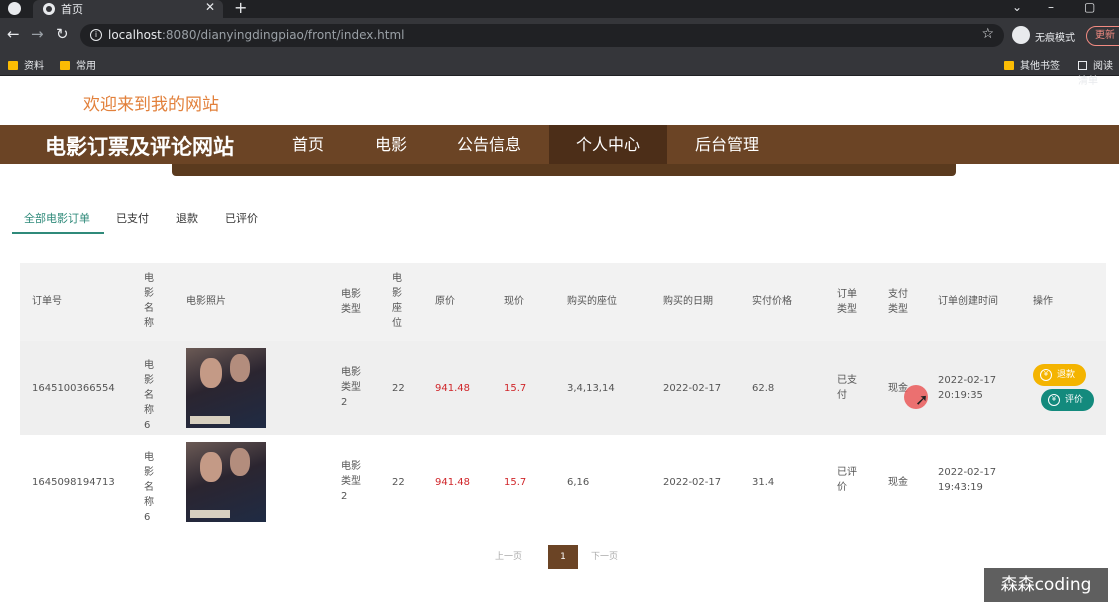  I want to click on forward-icon: →, so click(37, 34).